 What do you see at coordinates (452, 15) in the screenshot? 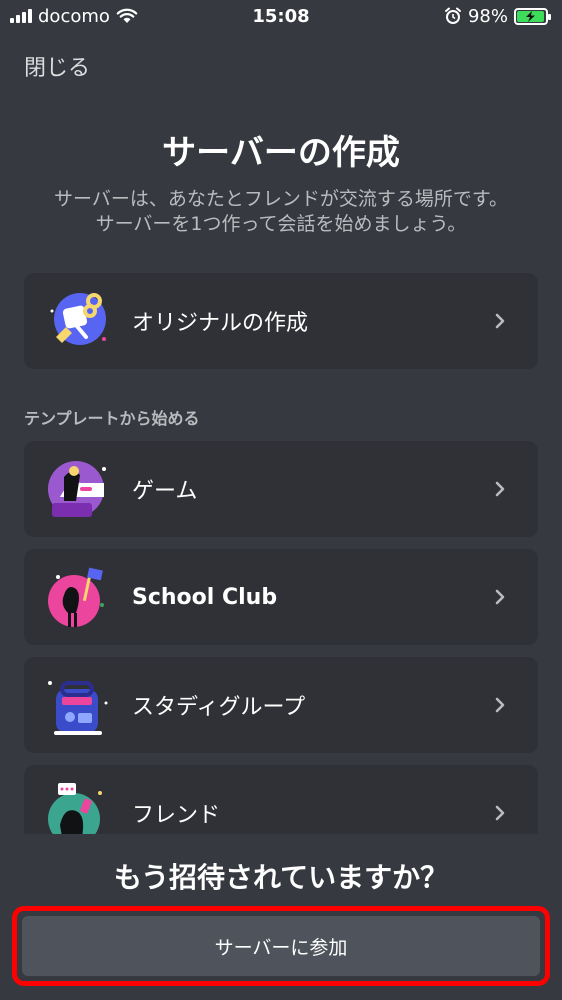
I see `alarm-icon` at bounding box center [452, 15].